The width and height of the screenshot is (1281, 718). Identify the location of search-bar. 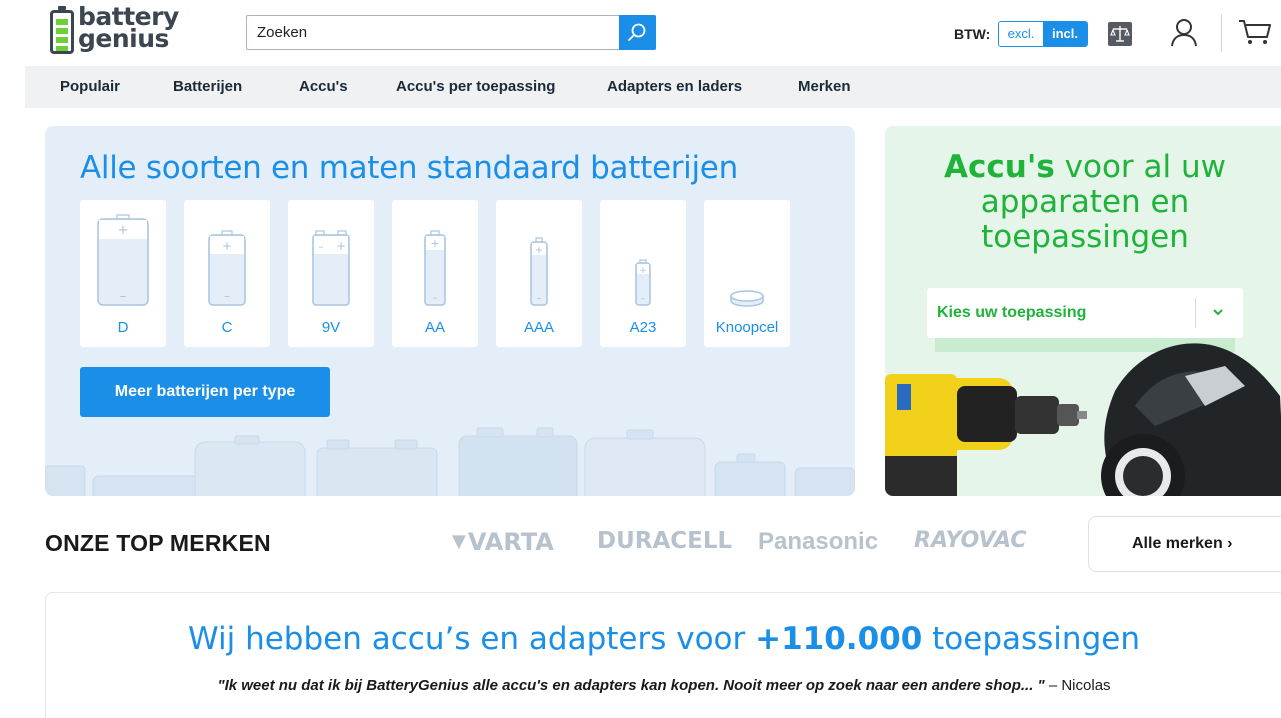
(451, 32).